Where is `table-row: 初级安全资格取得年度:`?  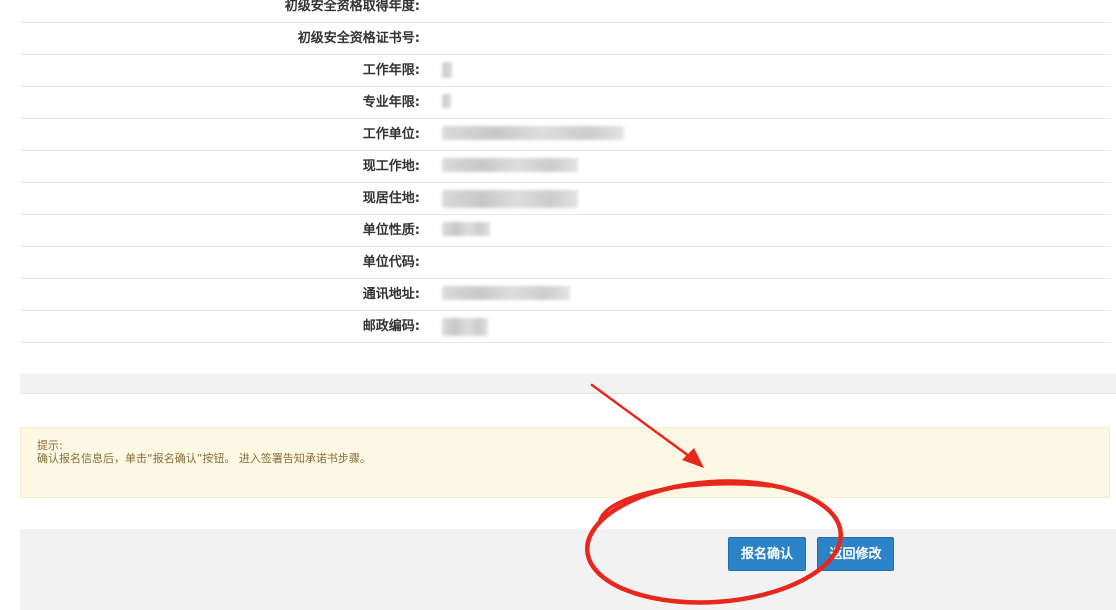
table-row: 初级安全资格取得年度: is located at coordinates (565, 11).